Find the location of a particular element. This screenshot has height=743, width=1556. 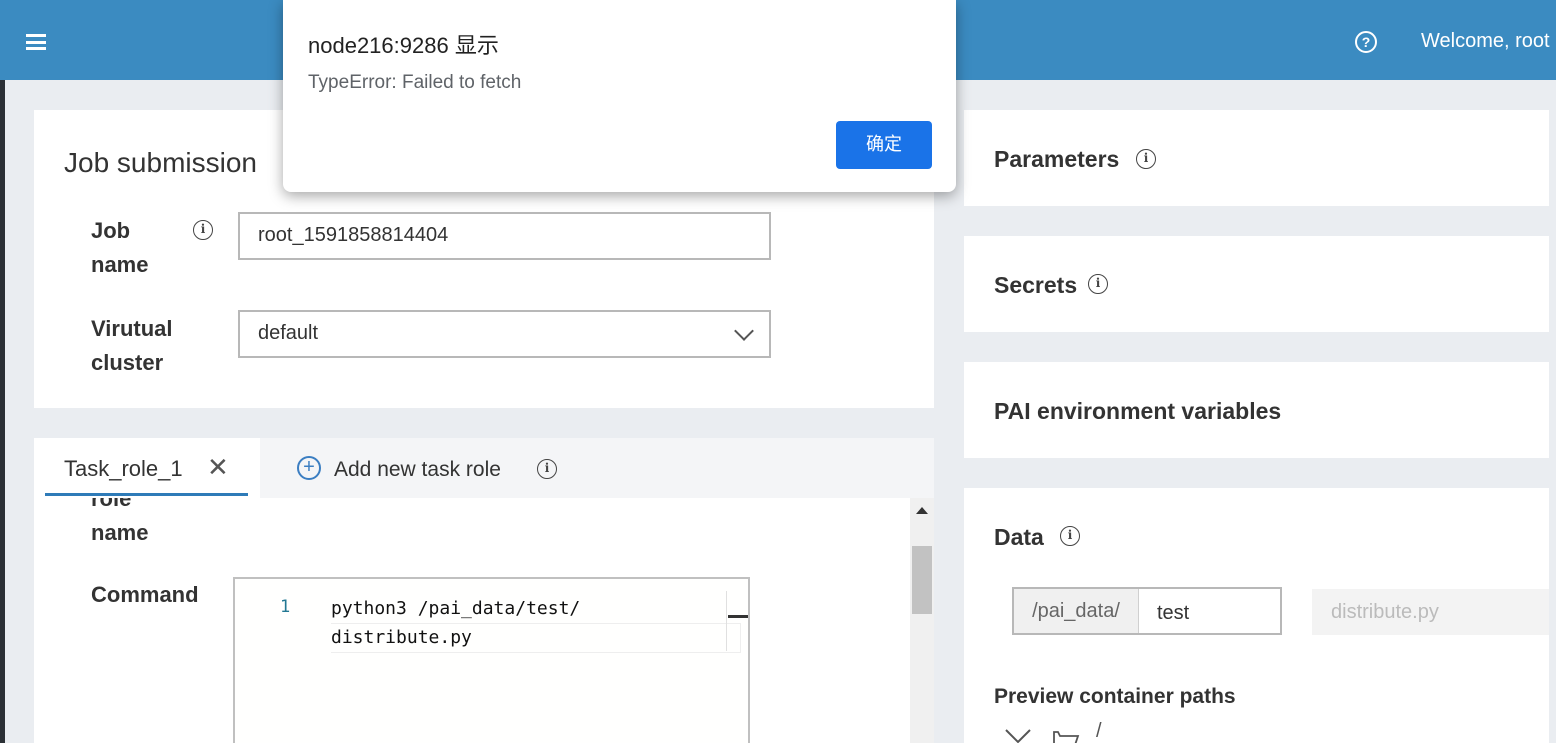

task-role-tabs: Task_role_1 ✕ + Add new task role i is located at coordinates (484, 468).